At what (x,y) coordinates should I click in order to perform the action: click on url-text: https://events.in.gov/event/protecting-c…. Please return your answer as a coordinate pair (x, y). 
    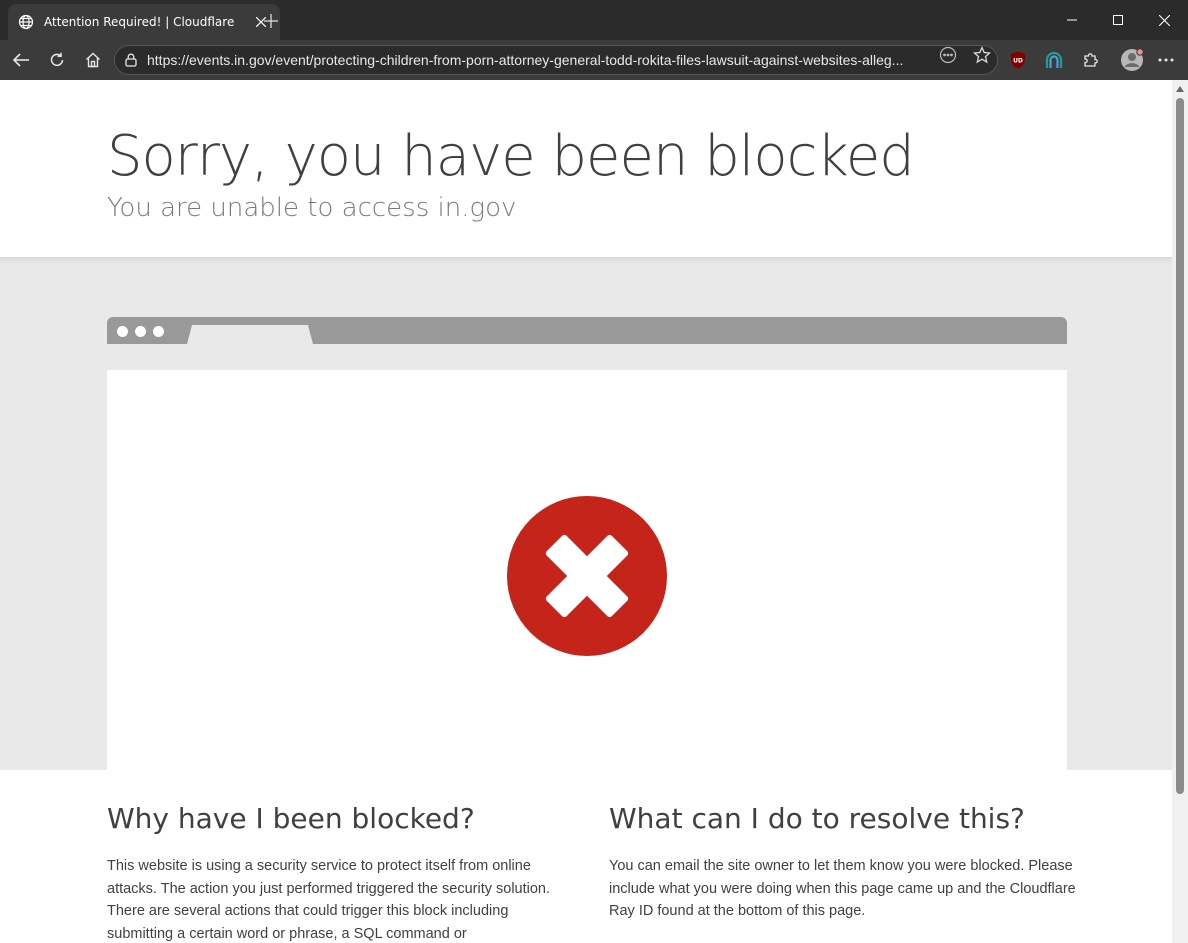
    Looking at the image, I should click on (537, 60).